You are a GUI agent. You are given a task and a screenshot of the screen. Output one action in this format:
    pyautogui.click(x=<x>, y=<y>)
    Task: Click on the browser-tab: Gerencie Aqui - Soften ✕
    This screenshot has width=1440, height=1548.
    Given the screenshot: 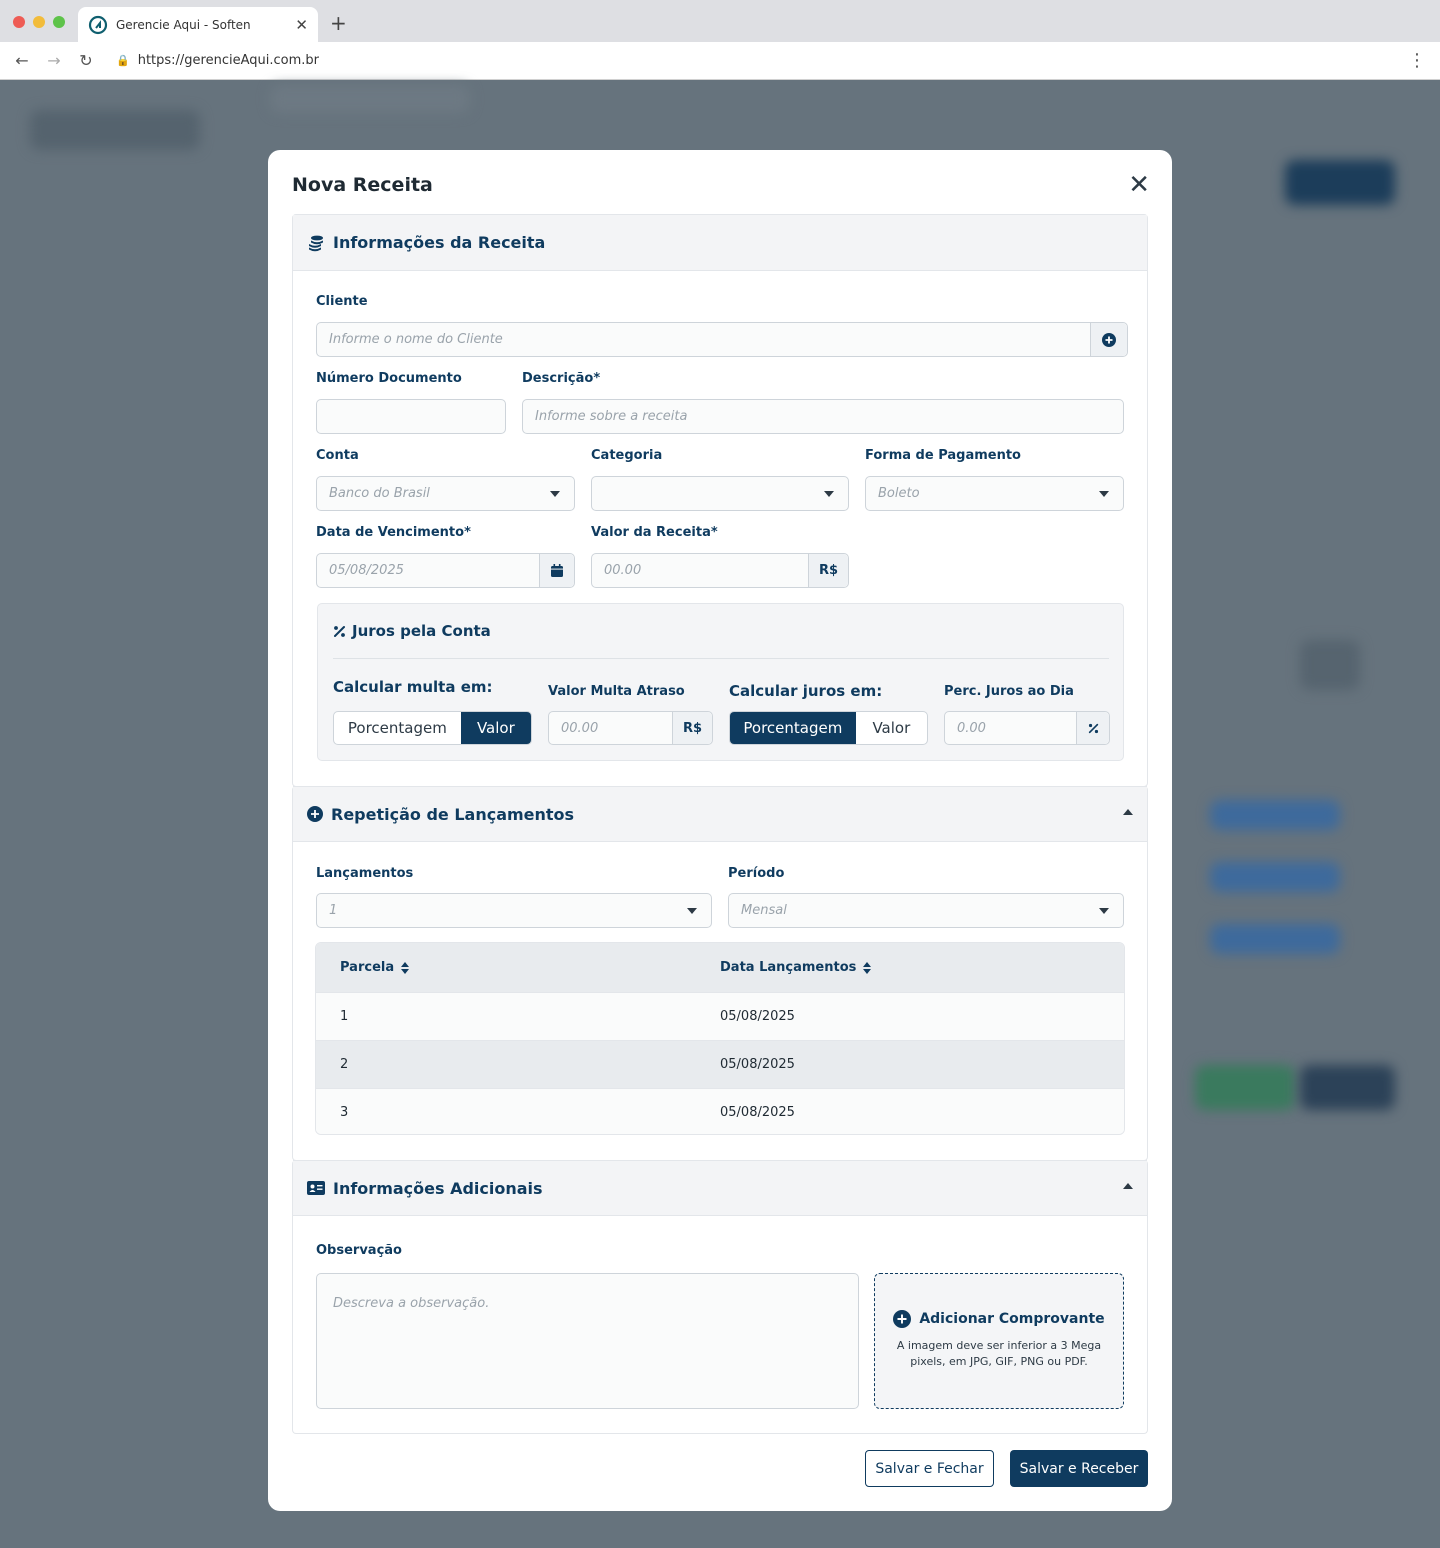 What is the action you would take?
    pyautogui.click(x=198, y=24)
    